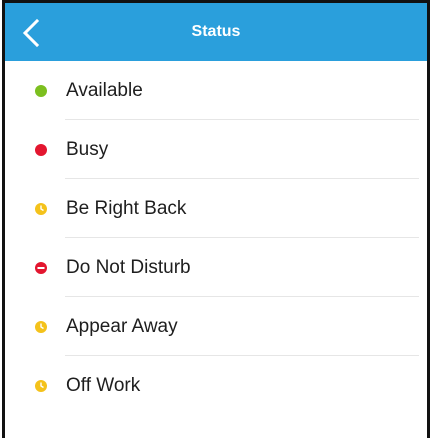  I want to click on status-label: Appear Away, so click(122, 326).